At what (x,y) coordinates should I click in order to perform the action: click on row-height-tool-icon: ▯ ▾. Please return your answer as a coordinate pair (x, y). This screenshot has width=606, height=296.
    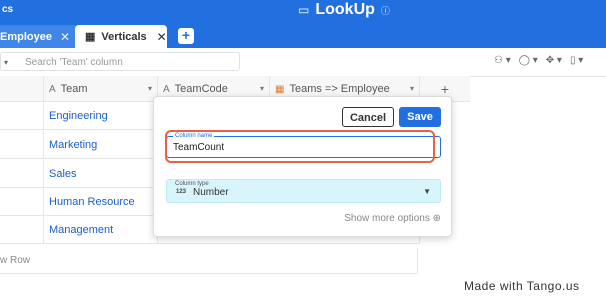
    Looking at the image, I should click on (576, 60).